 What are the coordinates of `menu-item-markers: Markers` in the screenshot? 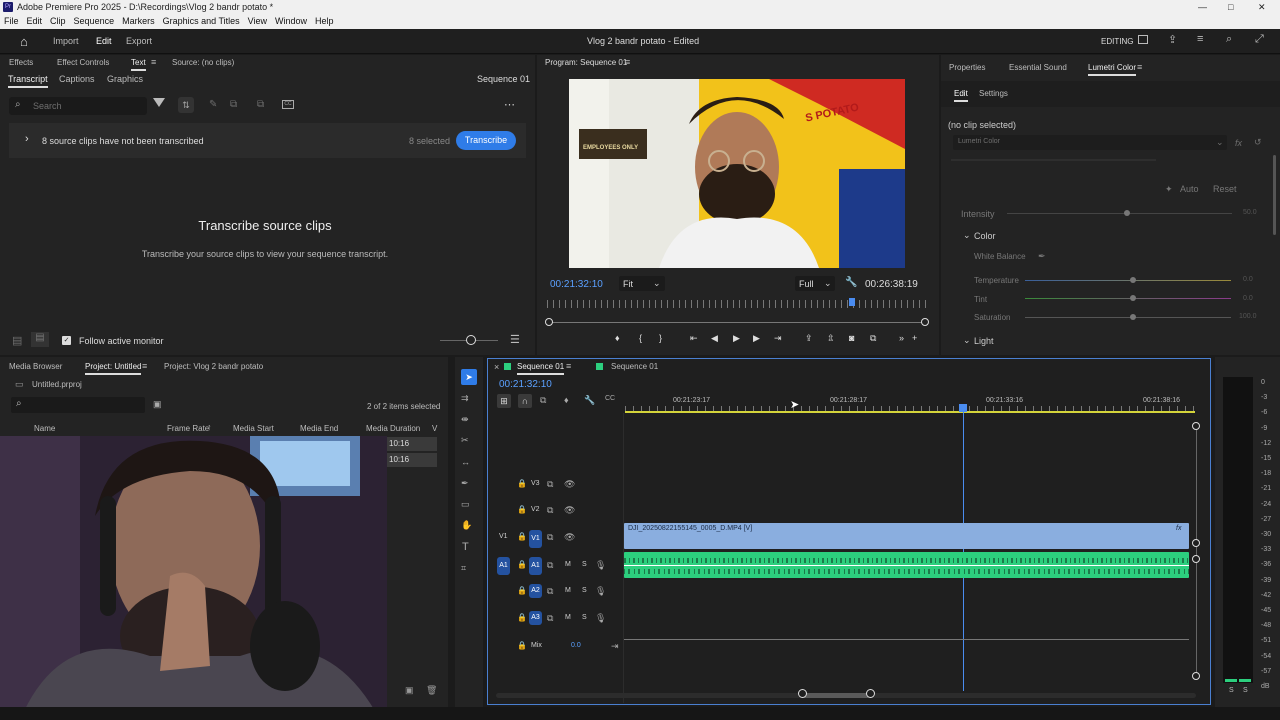 It's located at (138, 21).